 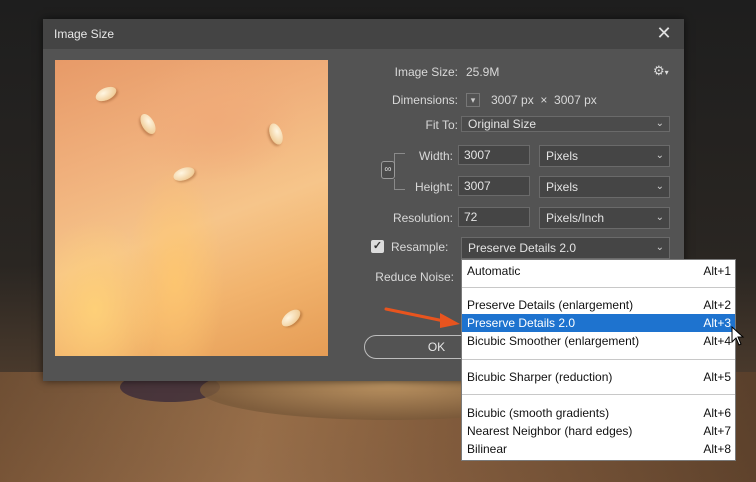 I want to click on menu-item-label: Bilinear, so click(x=487, y=449).